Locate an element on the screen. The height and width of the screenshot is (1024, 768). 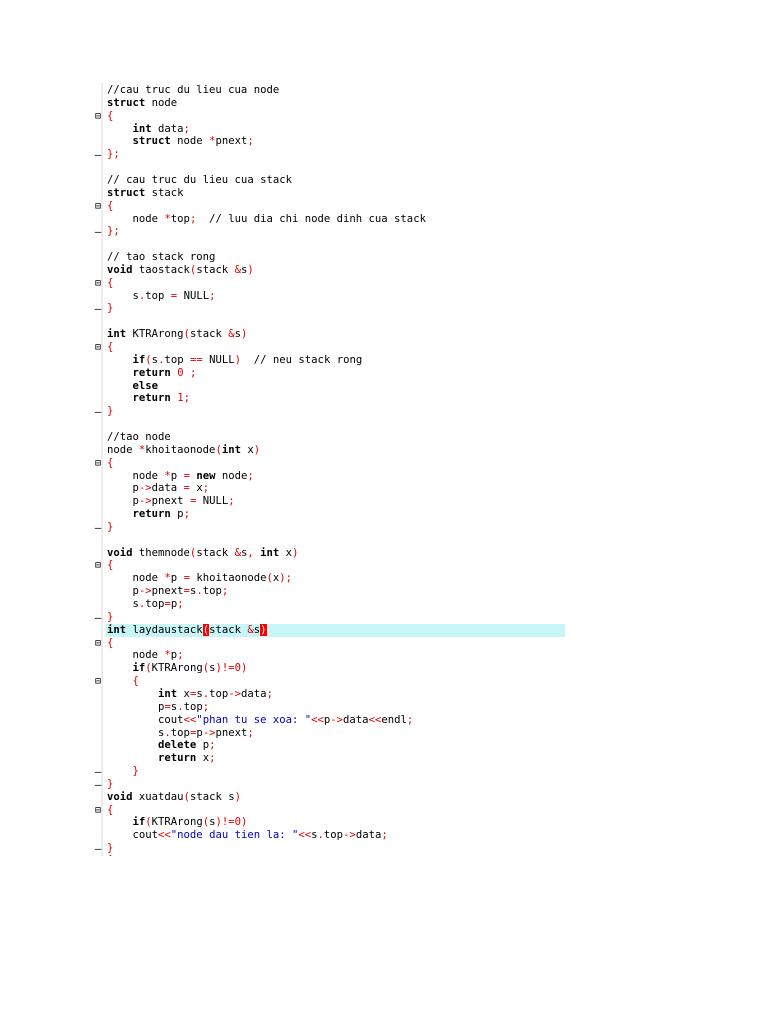
code-line: void taostack(stack &s) is located at coordinates (180, 270).